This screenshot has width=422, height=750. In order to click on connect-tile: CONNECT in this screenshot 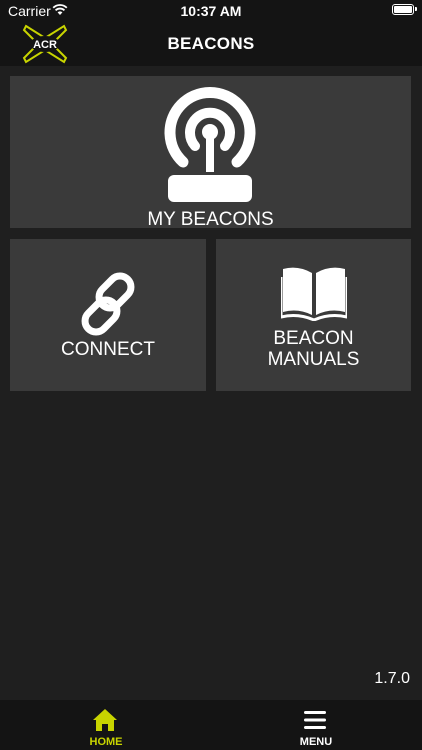, I will do `click(108, 315)`.